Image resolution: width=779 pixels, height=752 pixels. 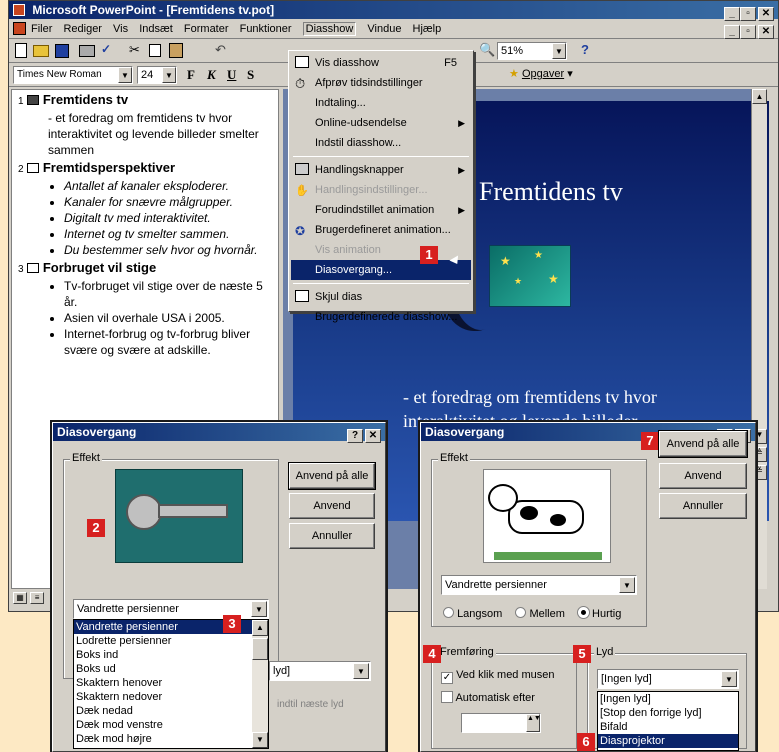 What do you see at coordinates (532, 51) in the screenshot?
I see `zoom-combo: 51% ▼` at bounding box center [532, 51].